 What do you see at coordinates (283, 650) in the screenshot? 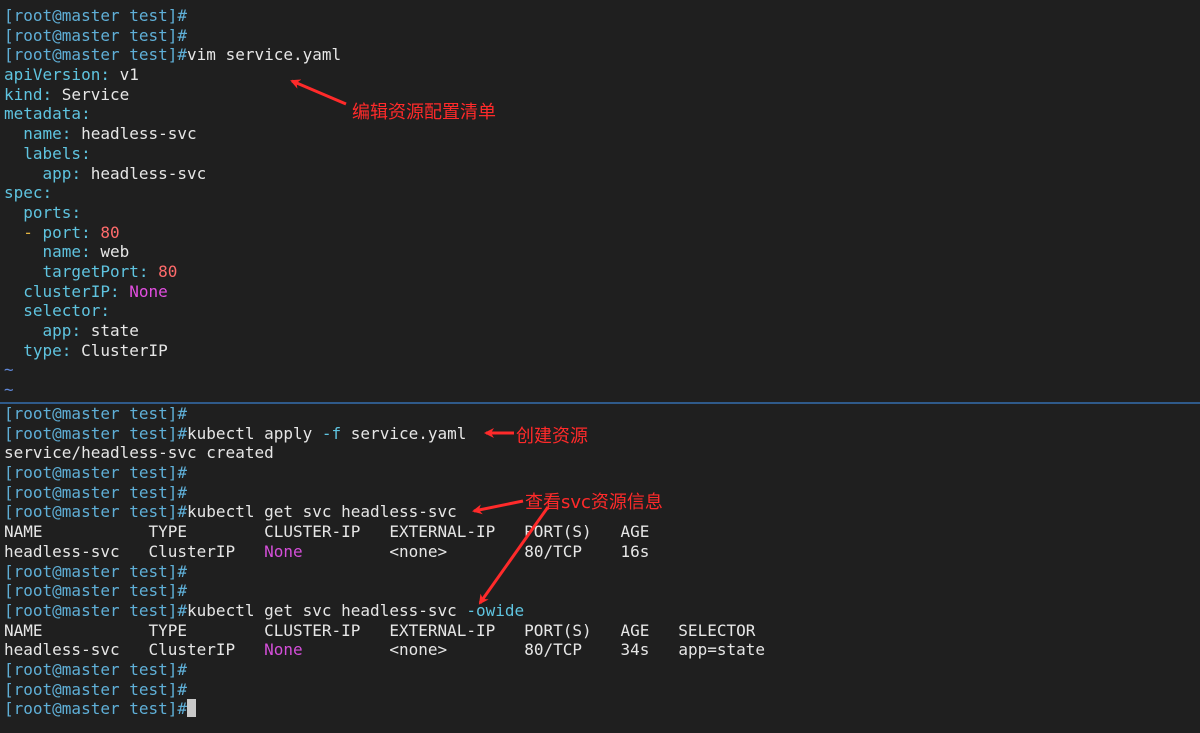
I see `cluster-ip-value: None` at bounding box center [283, 650].